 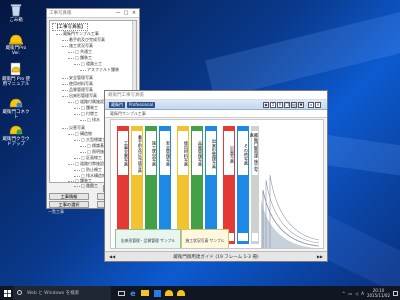 I want to click on tree-item: 災害写真, so click(x=73, y=127).